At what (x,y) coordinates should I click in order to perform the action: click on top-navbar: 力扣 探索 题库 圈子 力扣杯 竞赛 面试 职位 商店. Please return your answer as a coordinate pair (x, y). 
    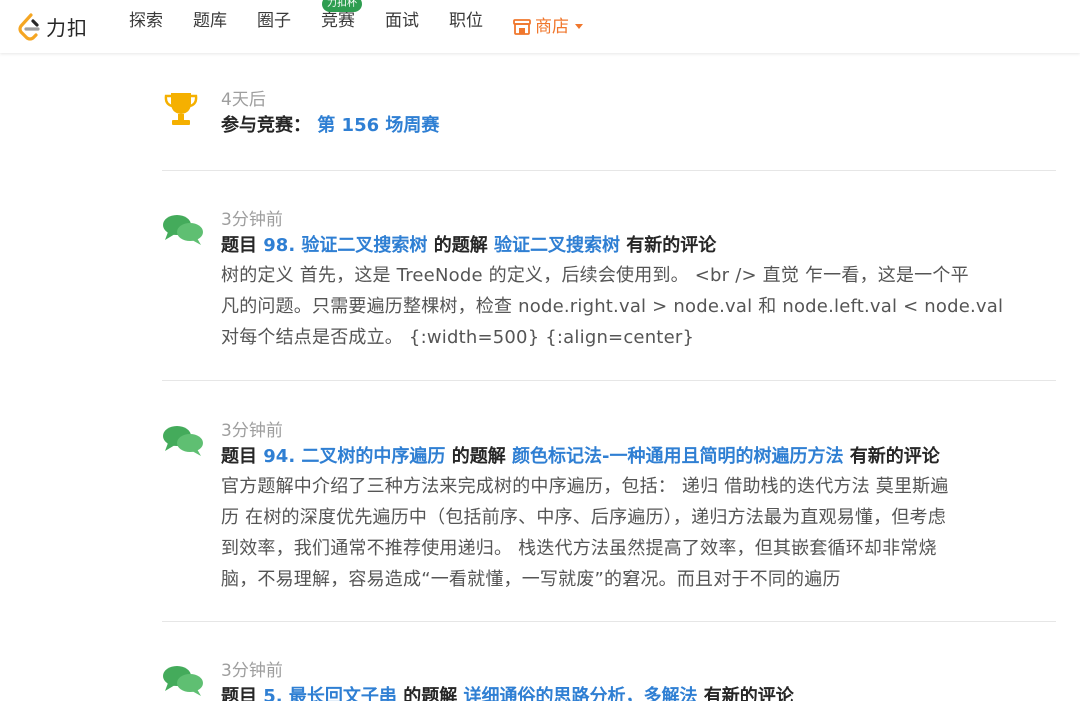
    Looking at the image, I should click on (540, 26).